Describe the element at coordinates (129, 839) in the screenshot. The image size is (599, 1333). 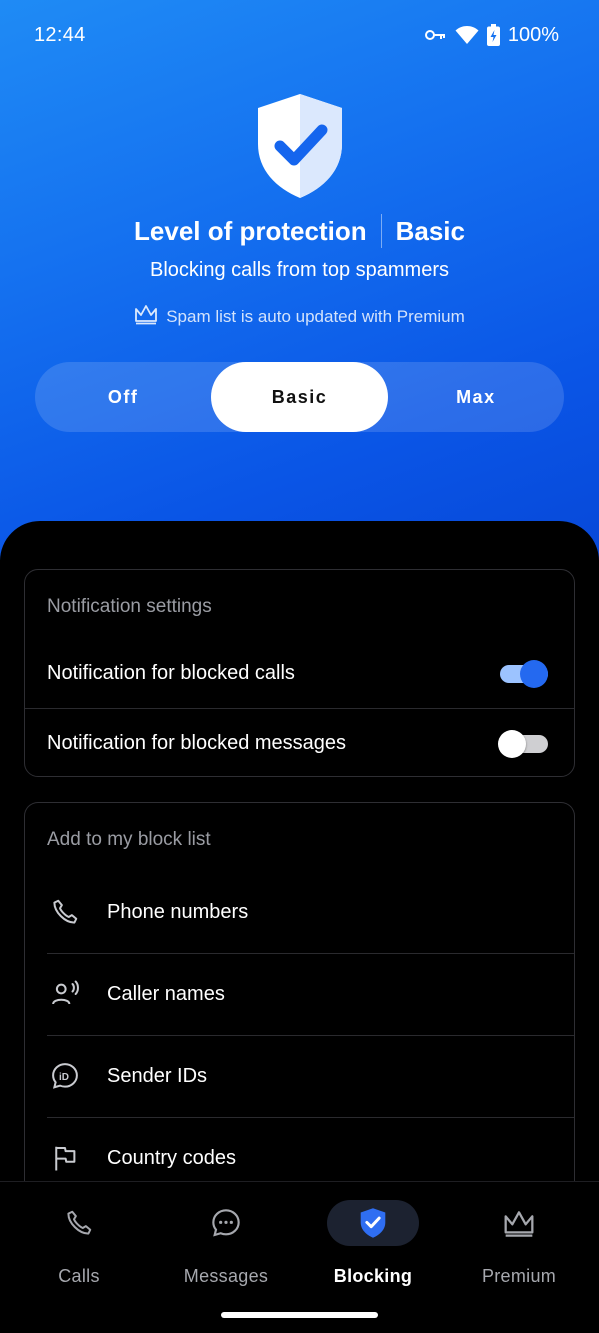
I see `block-list-header: Add to my block list` at that location.